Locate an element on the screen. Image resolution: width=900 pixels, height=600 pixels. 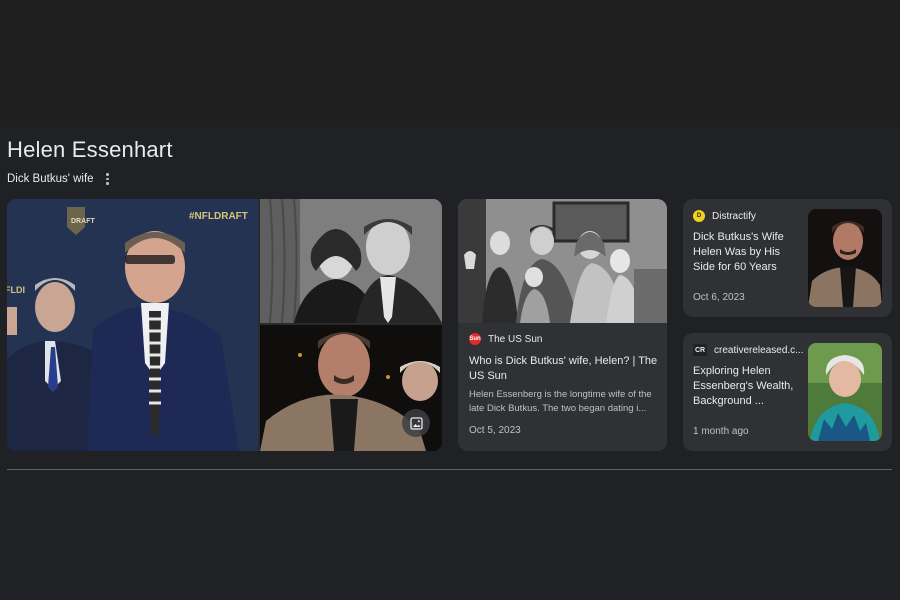
draft-badge-text: DRAFT is located at coordinates (83, 221).